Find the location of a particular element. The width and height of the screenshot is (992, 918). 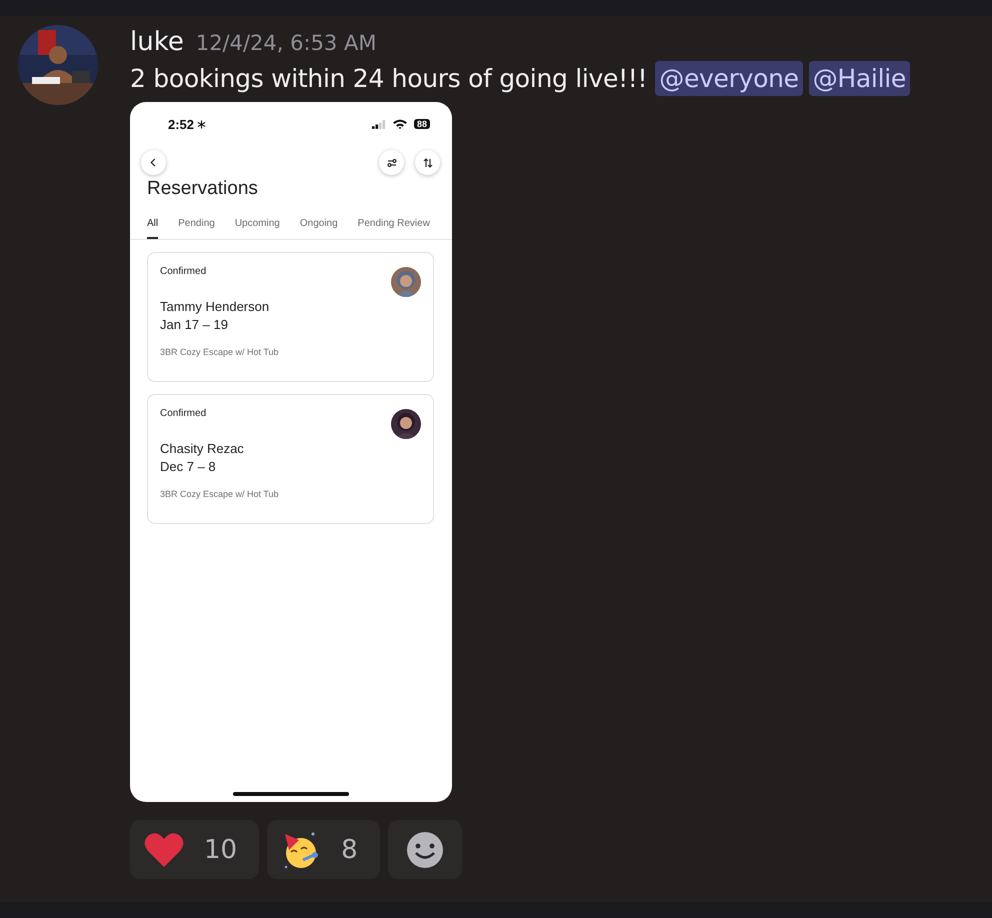

back-button is located at coordinates (153, 162).